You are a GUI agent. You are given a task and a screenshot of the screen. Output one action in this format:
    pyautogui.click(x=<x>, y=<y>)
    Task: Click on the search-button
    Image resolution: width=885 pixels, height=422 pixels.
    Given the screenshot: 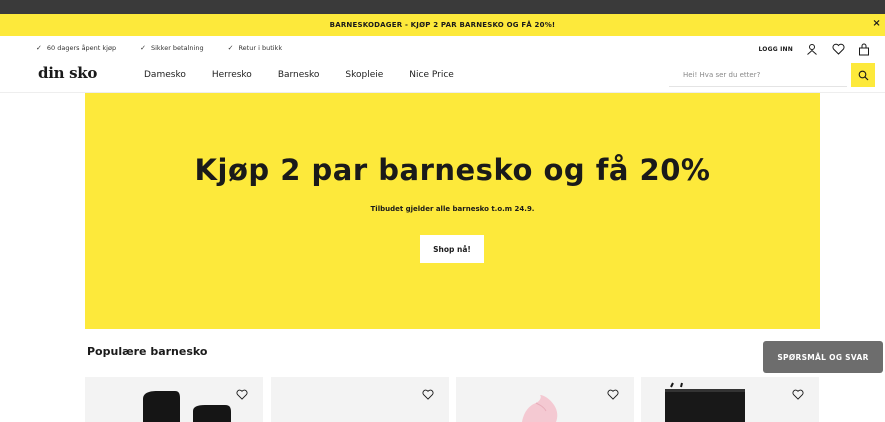 What is the action you would take?
    pyautogui.click(x=863, y=75)
    